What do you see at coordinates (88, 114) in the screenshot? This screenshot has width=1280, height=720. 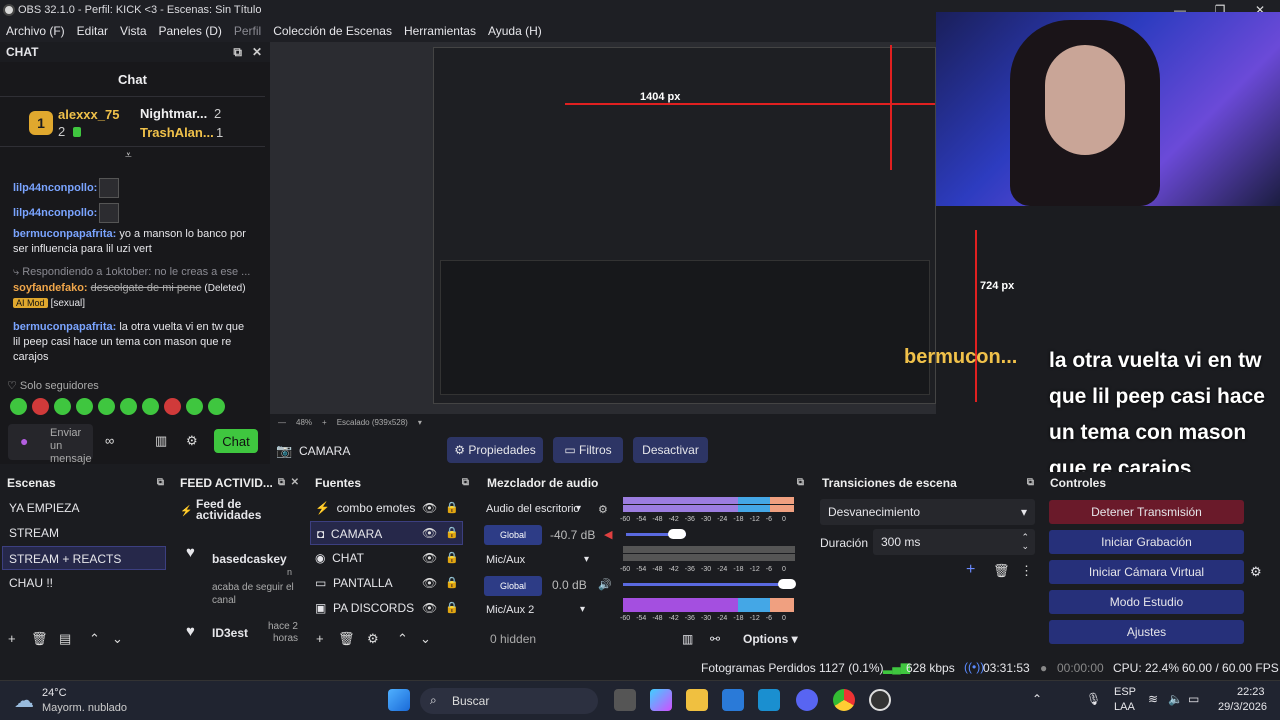 I see `leader-name: alexxx_75` at bounding box center [88, 114].